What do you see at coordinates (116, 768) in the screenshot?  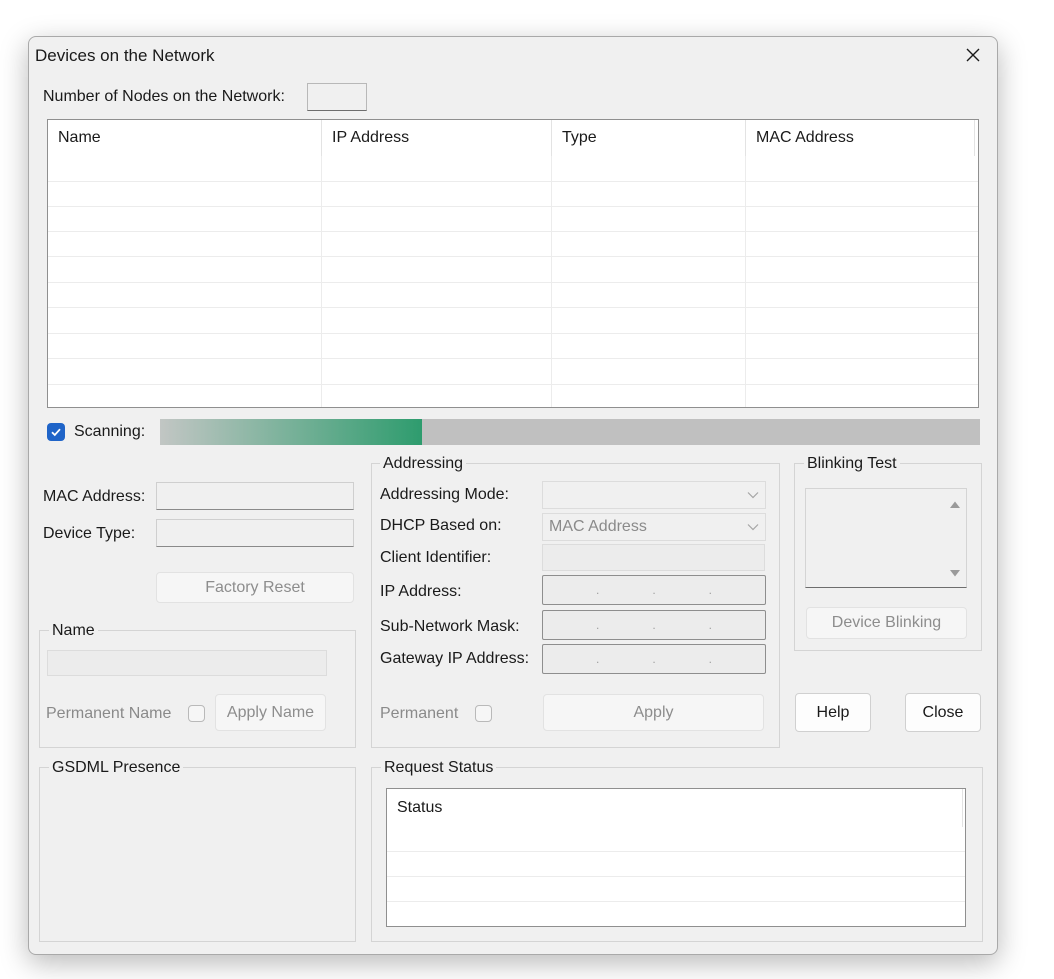 I see `gsdml-presence-title: GSDML Presence` at bounding box center [116, 768].